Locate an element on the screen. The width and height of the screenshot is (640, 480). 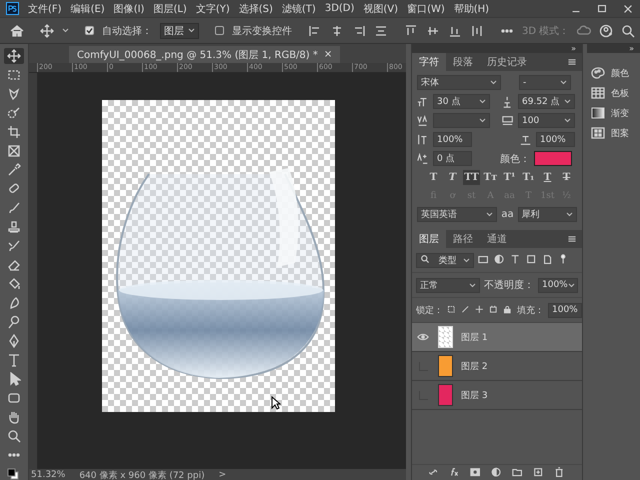
horizontal-scale-field: 100% is located at coordinates (555, 139).